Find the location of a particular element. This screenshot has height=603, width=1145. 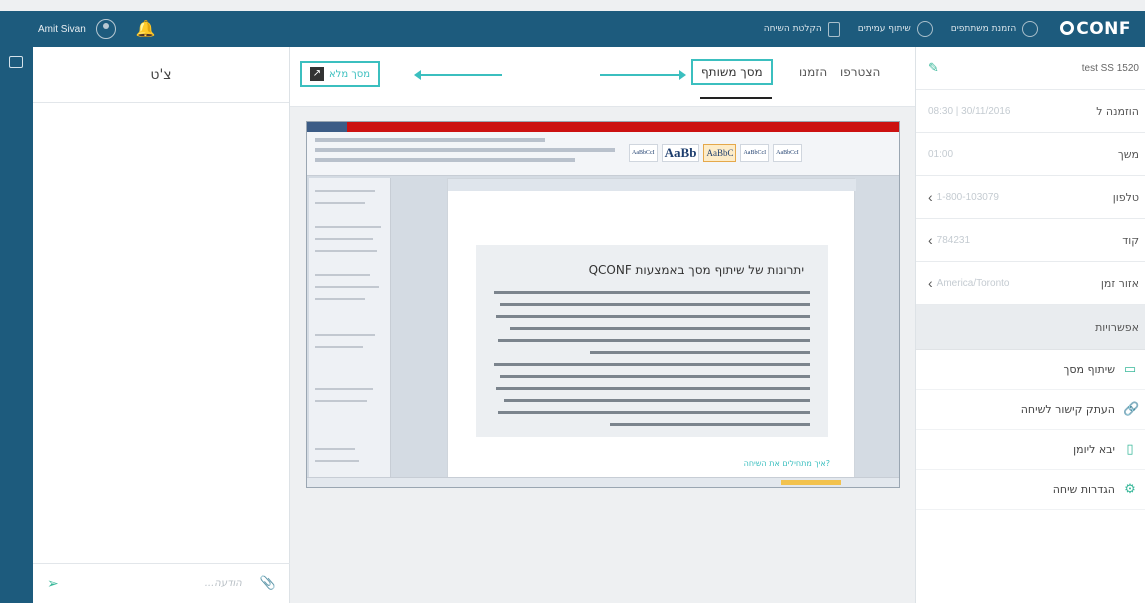

brand-text: CONF is located at coordinates (1103, 29).